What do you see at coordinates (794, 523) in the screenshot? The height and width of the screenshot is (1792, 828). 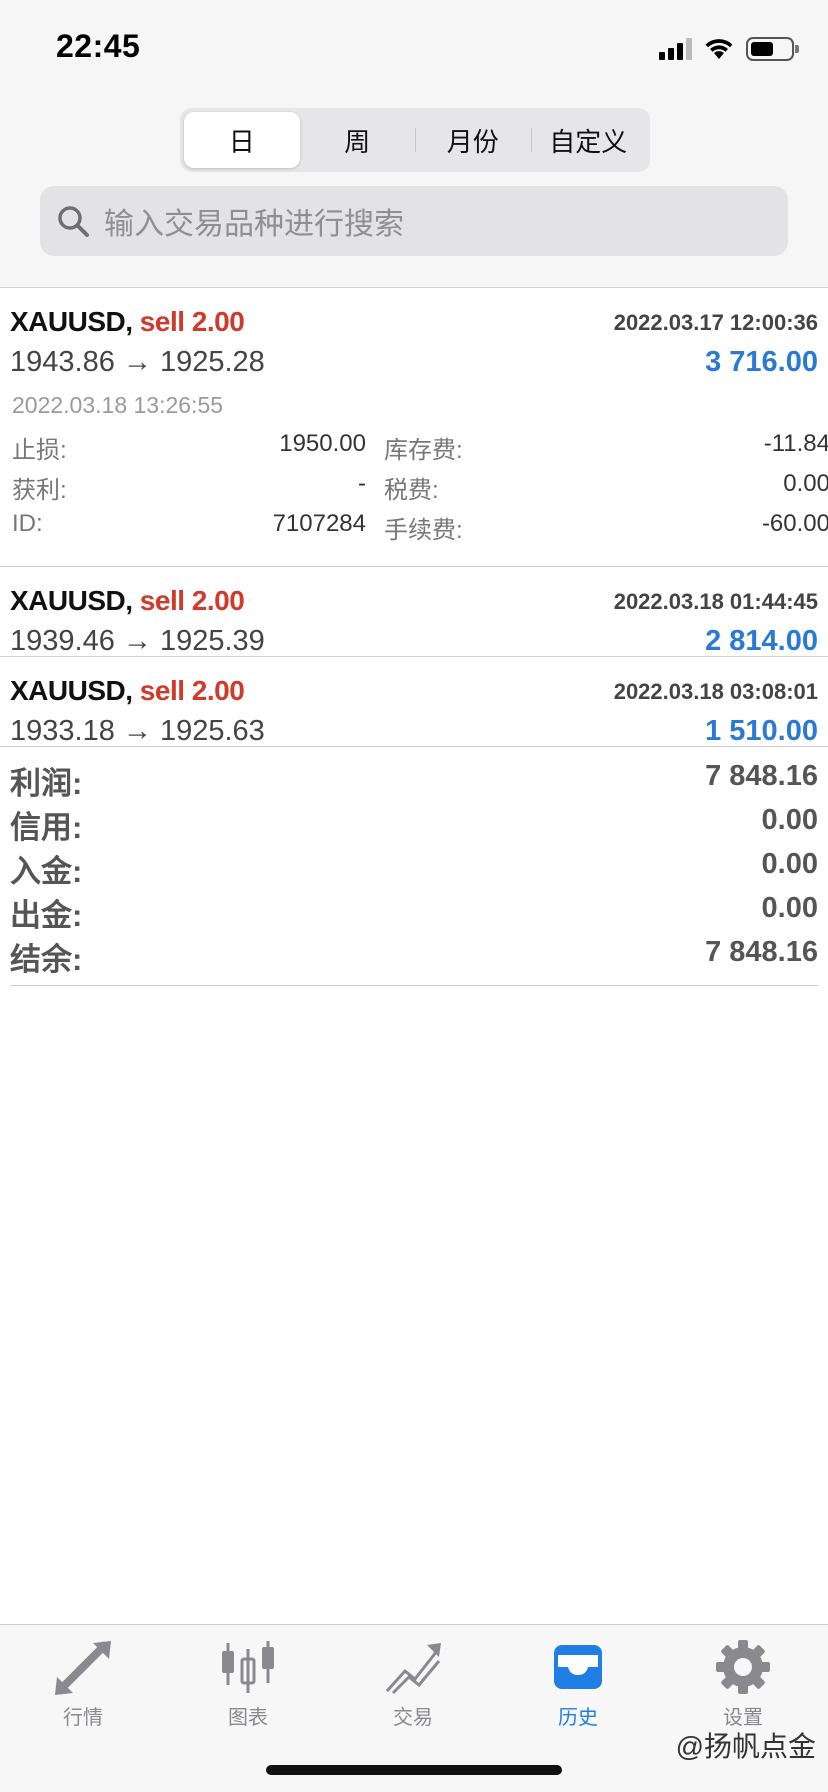 I see `commission-value: -60.00` at bounding box center [794, 523].